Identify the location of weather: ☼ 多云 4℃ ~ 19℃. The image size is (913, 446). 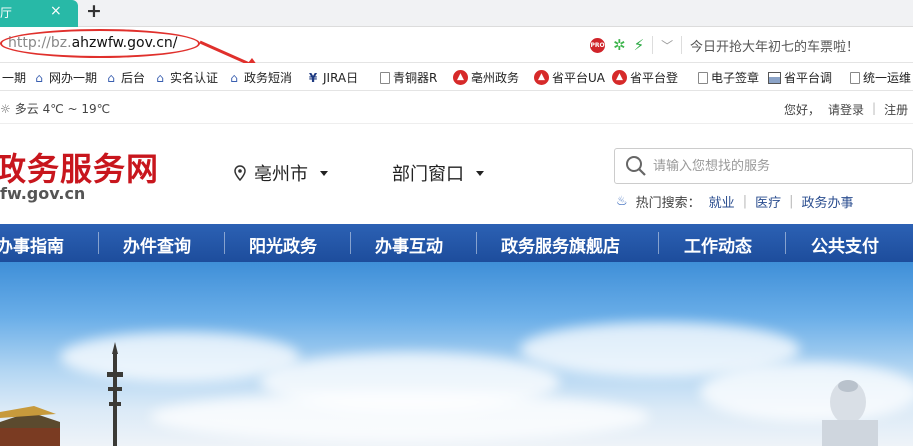
(55, 108).